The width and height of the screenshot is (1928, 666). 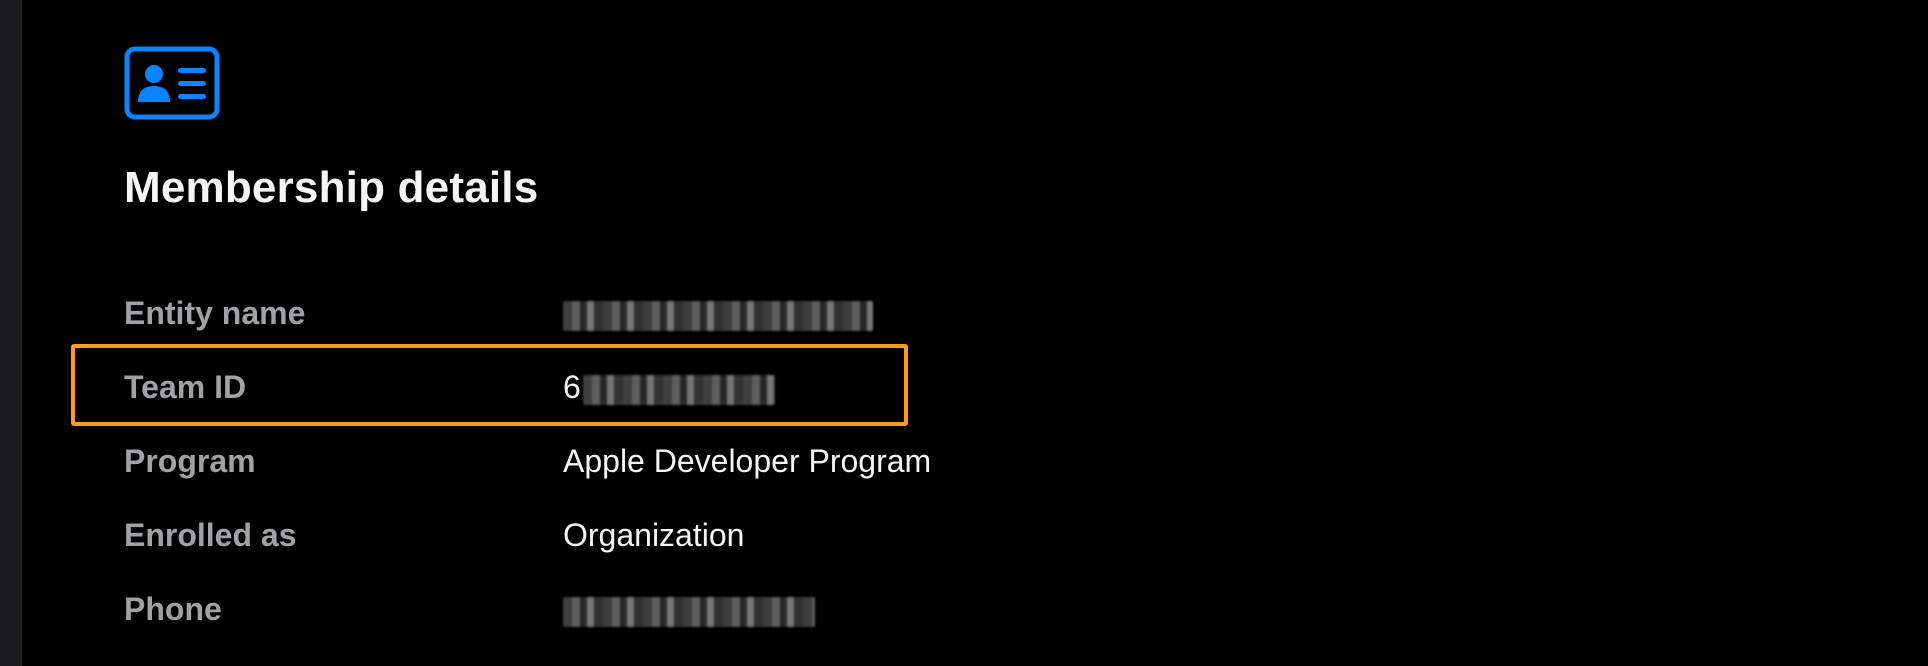 I want to click on detail-row-phone: Phone, so click(x=574, y=615).